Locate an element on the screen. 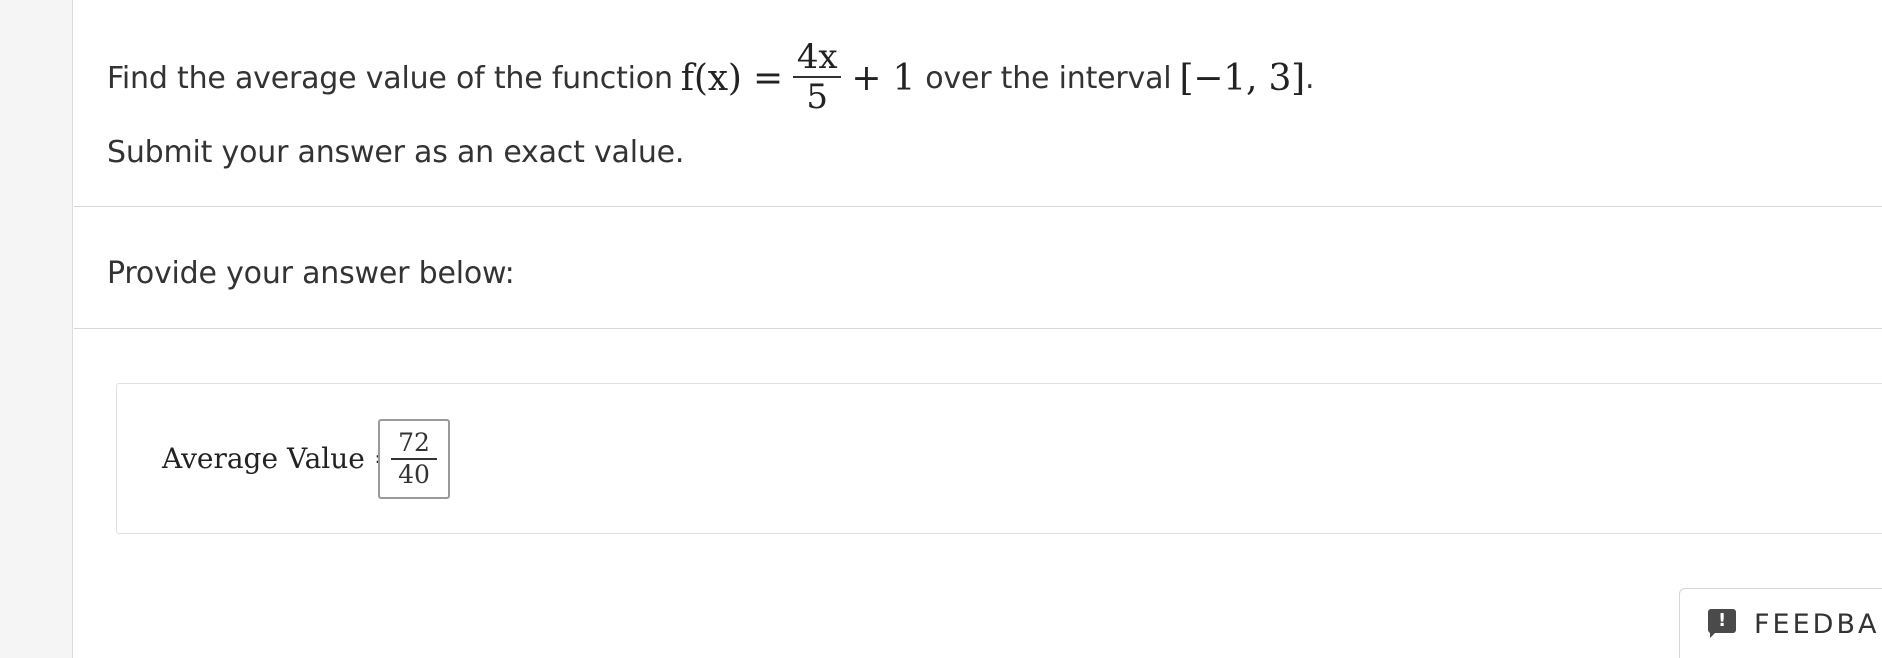 The image size is (1882, 658). function-tail: + 1 is located at coordinates (883, 79).